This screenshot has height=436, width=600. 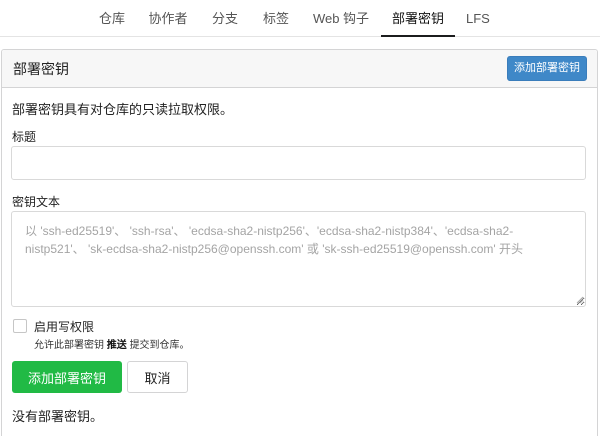 What do you see at coordinates (69, 345) in the screenshot?
I see `help-prefix: 允许此部署密钥` at bounding box center [69, 345].